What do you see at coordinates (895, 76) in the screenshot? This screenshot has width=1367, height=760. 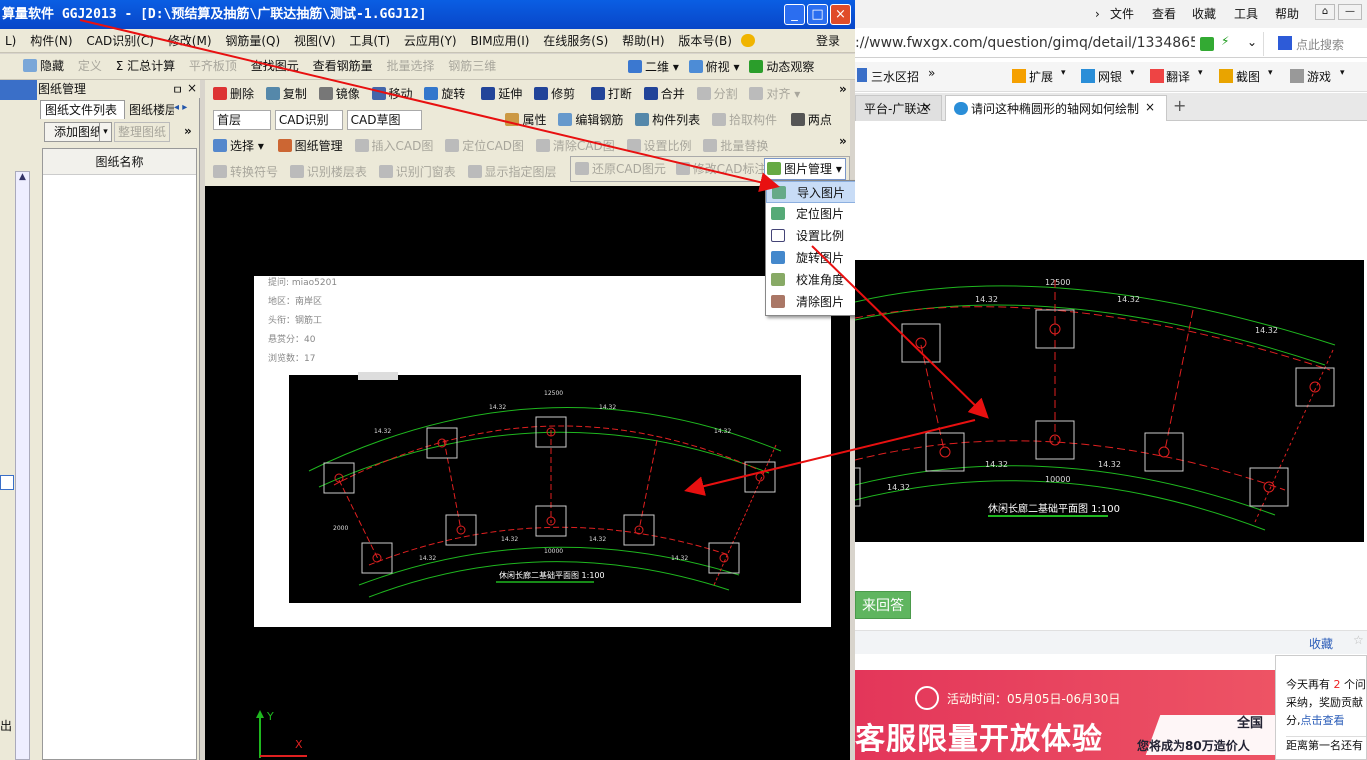 I see `fav-link: 三水区招` at bounding box center [895, 76].